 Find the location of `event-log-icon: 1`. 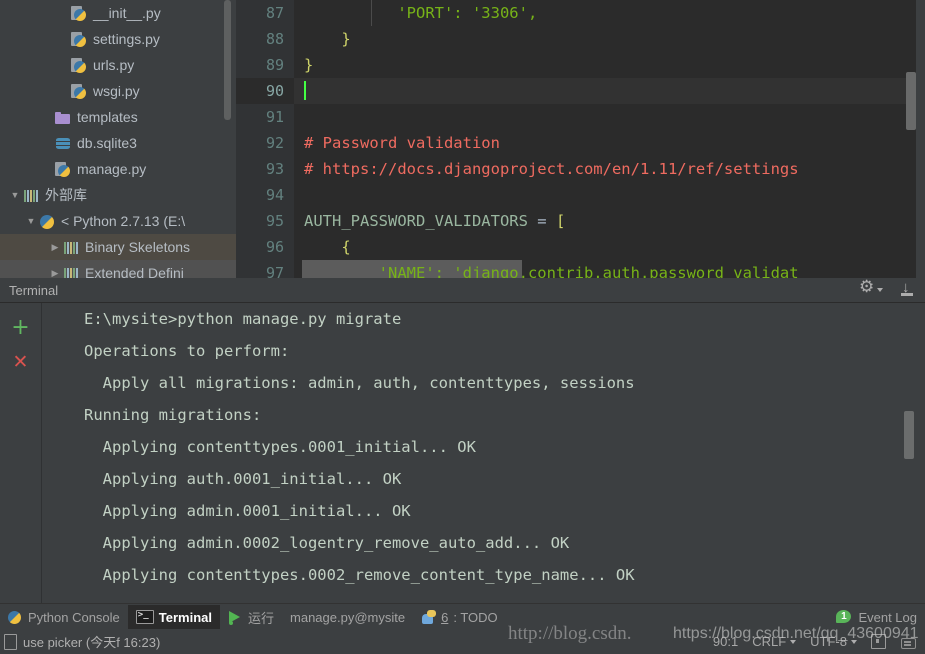

event-log-icon: 1 is located at coordinates (844, 617).